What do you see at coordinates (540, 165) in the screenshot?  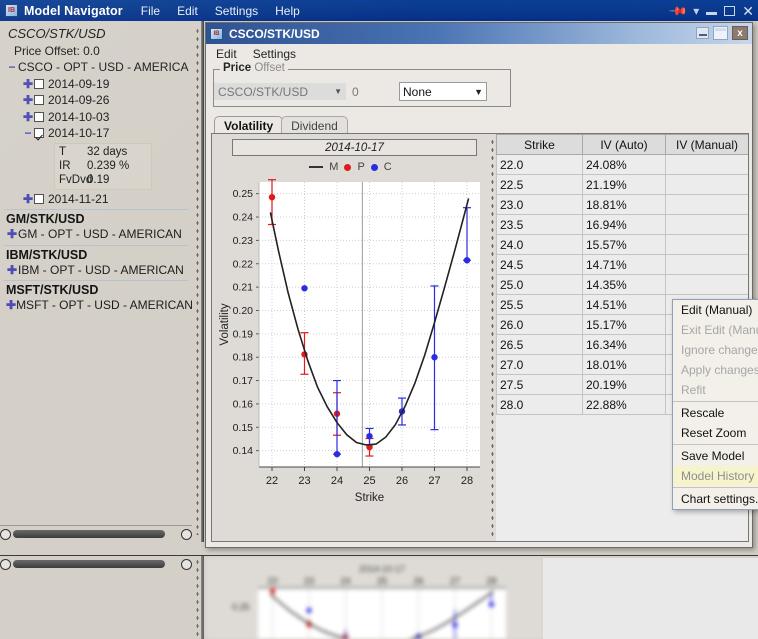 I see `cell-strike: 22.0` at bounding box center [540, 165].